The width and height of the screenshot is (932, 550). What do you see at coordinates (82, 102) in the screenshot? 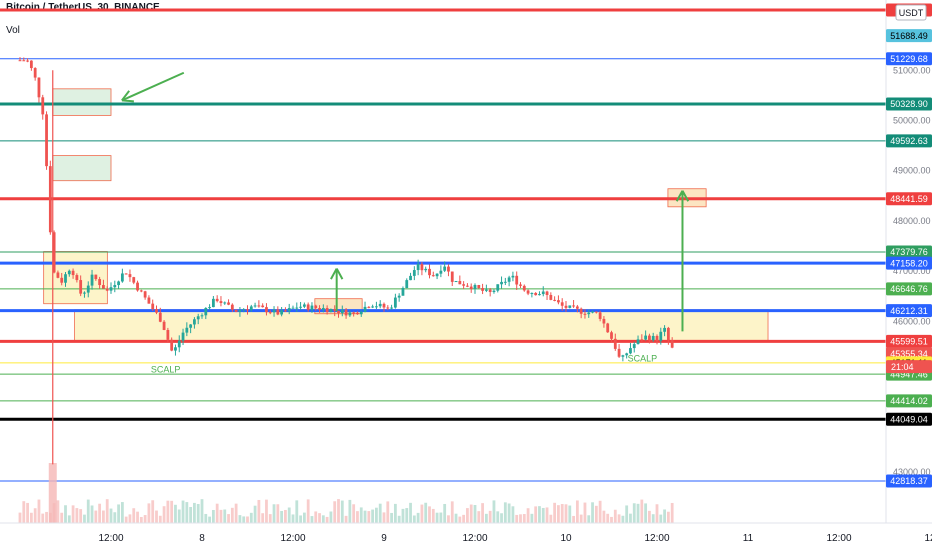
I see `highlight-zone` at bounding box center [82, 102].